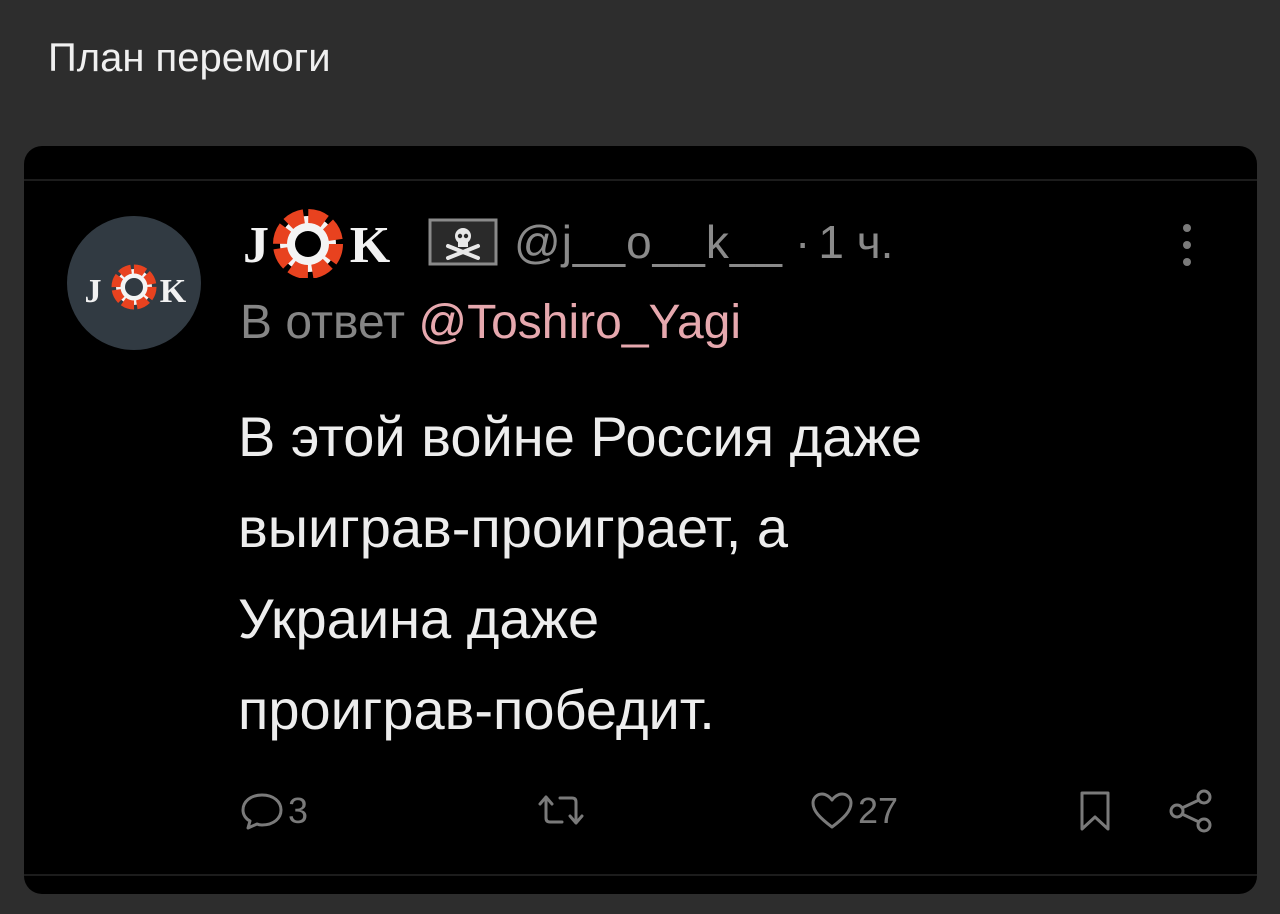 The height and width of the screenshot is (914, 1280). Describe the element at coordinates (476, 709) in the screenshot. I see `tweet-text-line: проиграв-победит.` at that location.